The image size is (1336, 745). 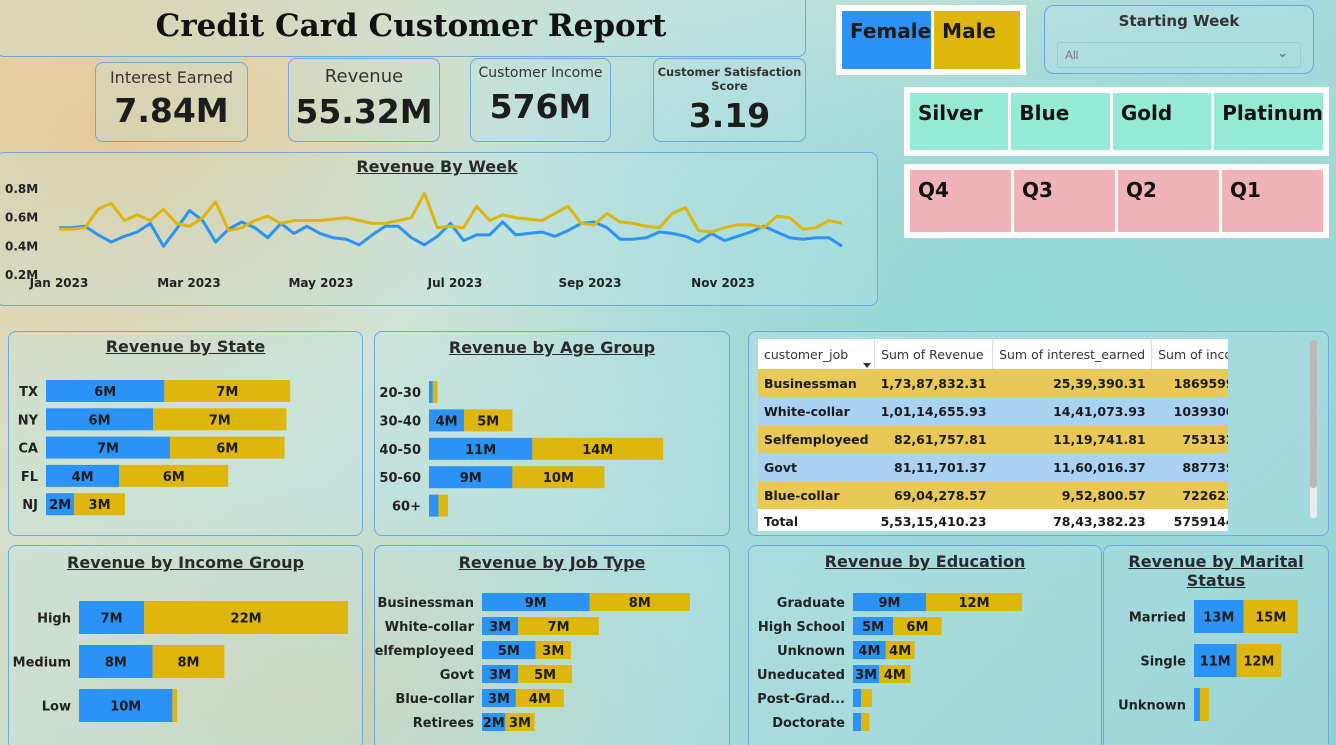 What do you see at coordinates (21, 218) in the screenshot?
I see `y-tick-label: 0.6M` at bounding box center [21, 218].